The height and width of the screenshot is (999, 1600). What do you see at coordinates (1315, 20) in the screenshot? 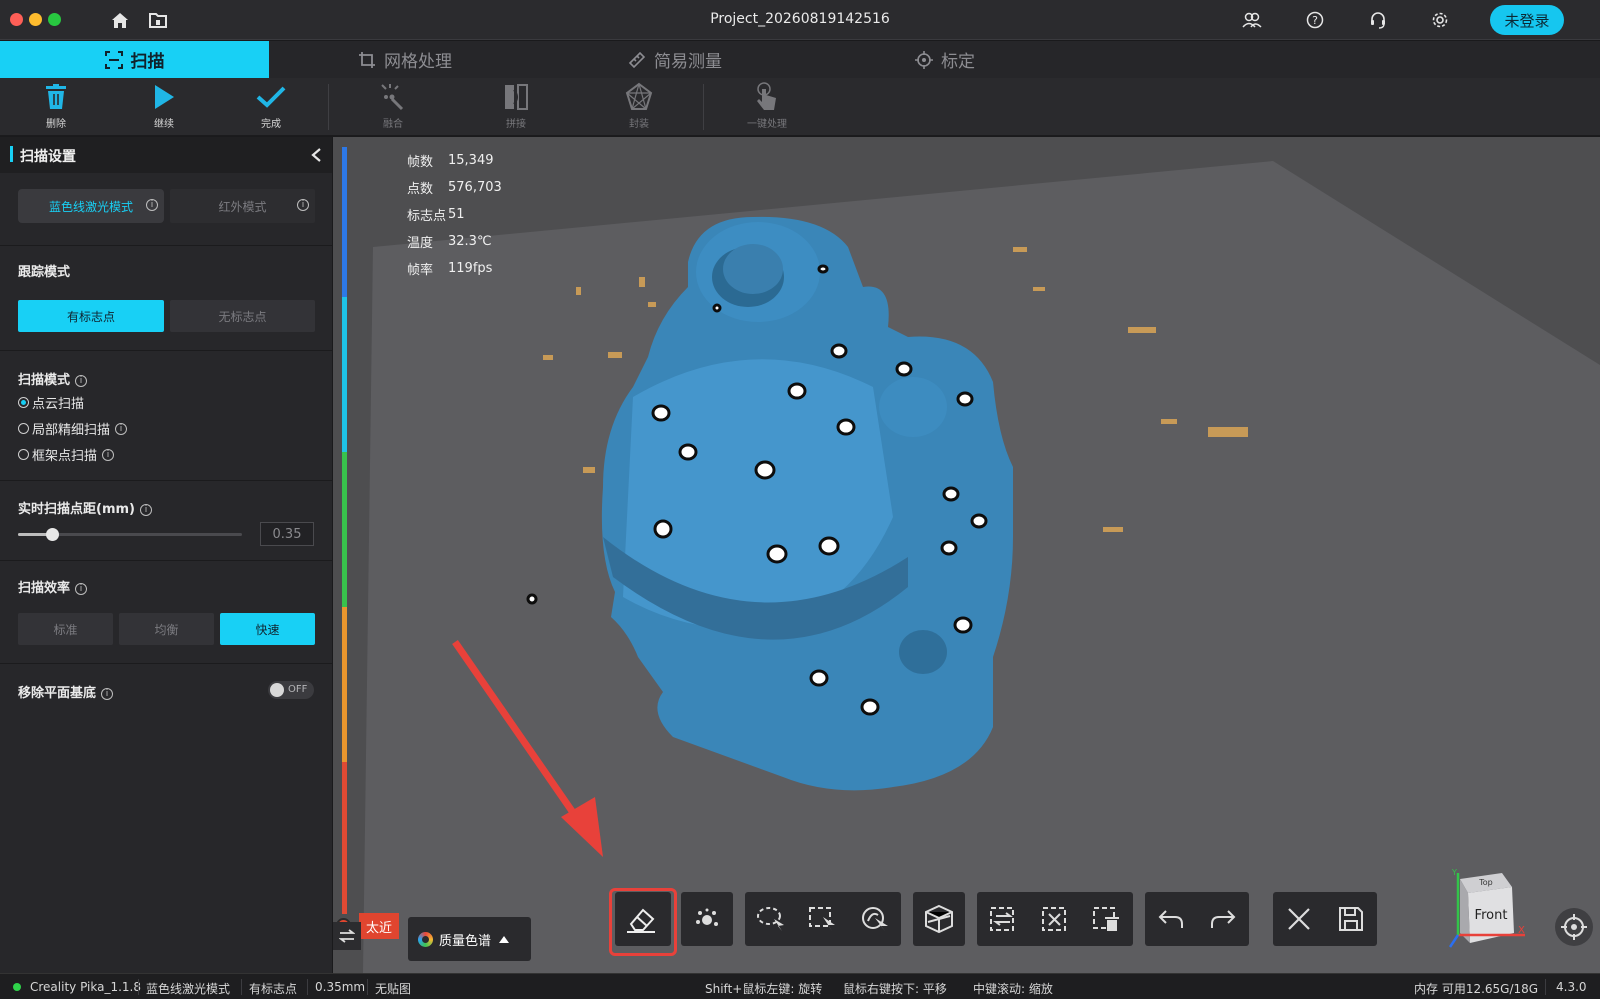
I see `help-icon: ?` at bounding box center [1315, 20].